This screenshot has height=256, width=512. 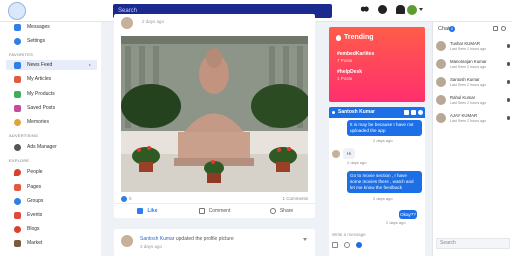 I want to click on sidebar-item-settings: Settings, so click(x=29, y=41).